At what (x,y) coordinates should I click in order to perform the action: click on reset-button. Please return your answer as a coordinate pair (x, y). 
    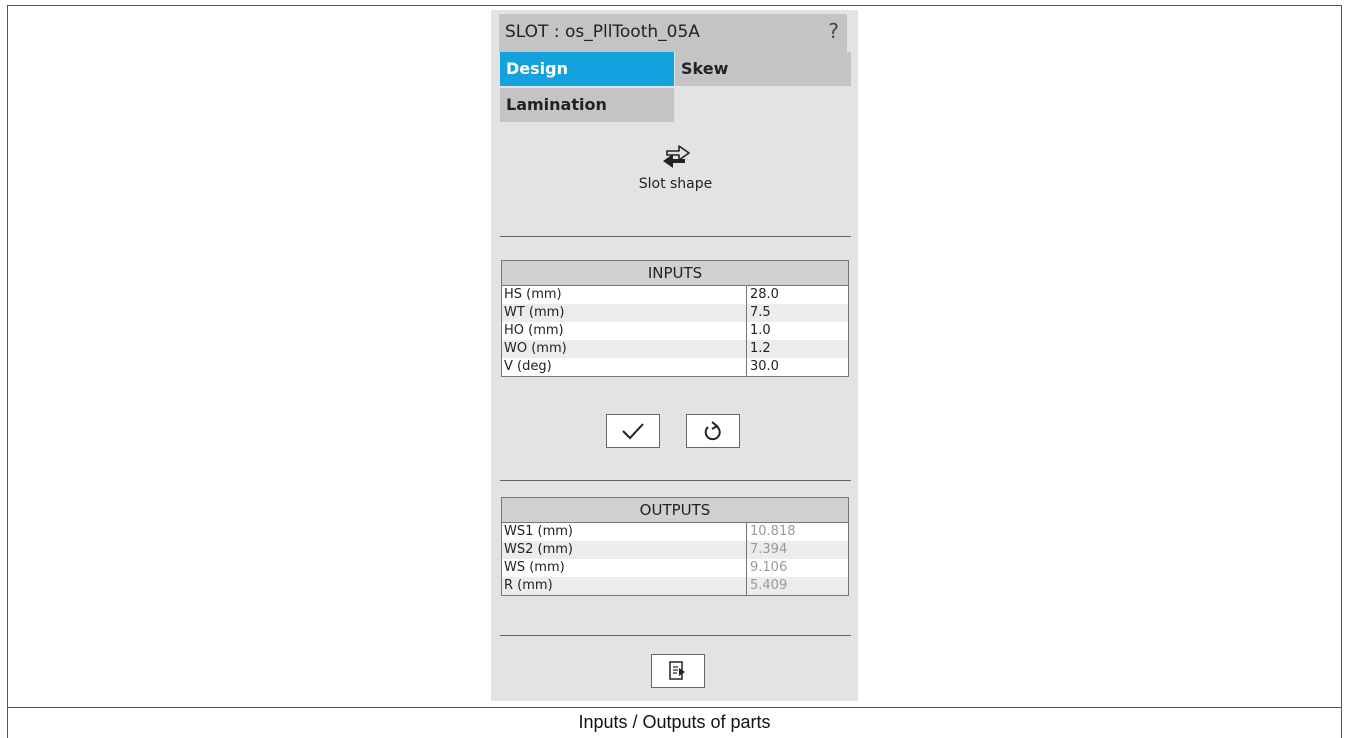
    Looking at the image, I should click on (713, 431).